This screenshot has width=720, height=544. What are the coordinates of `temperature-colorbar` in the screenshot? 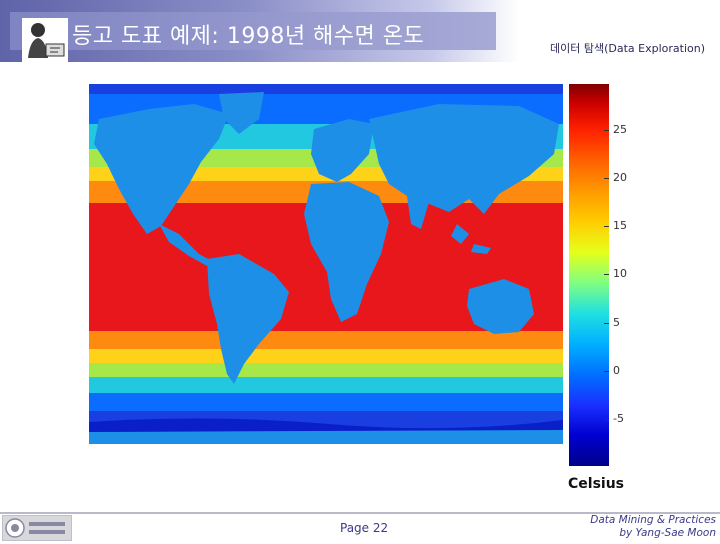 It's located at (589, 275).